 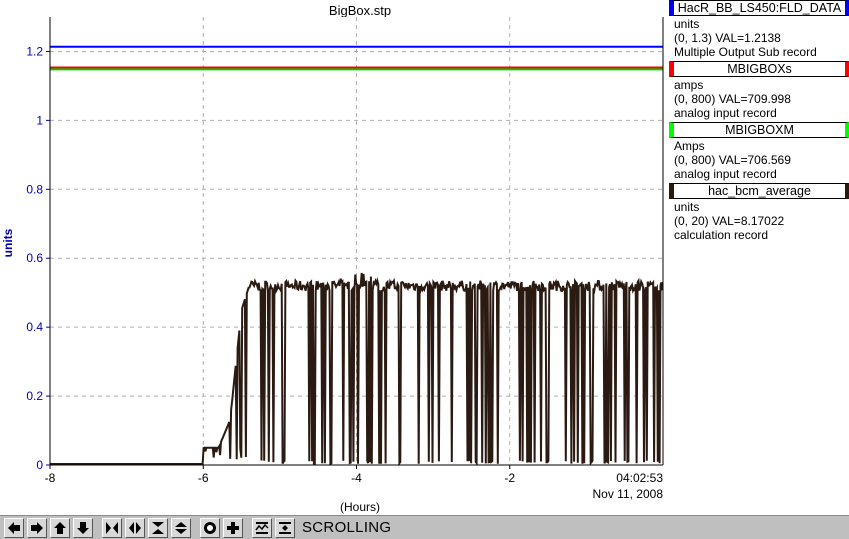 I want to click on pan-up-button, so click(x=60, y=527).